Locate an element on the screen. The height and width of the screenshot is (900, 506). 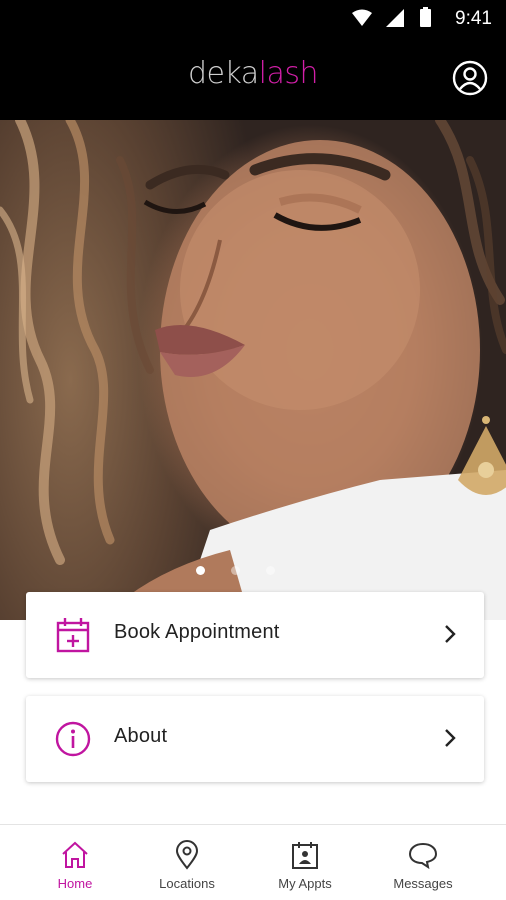
brand-logo: dekalash is located at coordinates (253, 73).